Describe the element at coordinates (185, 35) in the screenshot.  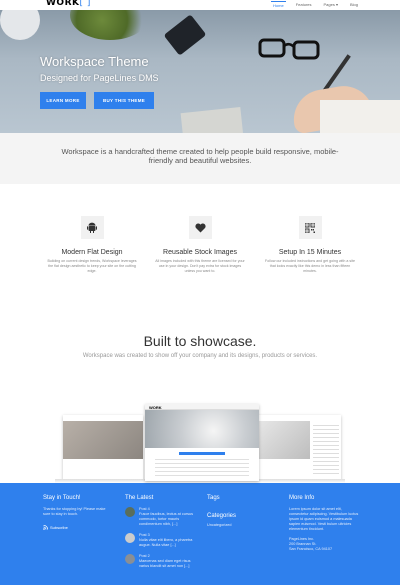
I see `phone-image` at that location.